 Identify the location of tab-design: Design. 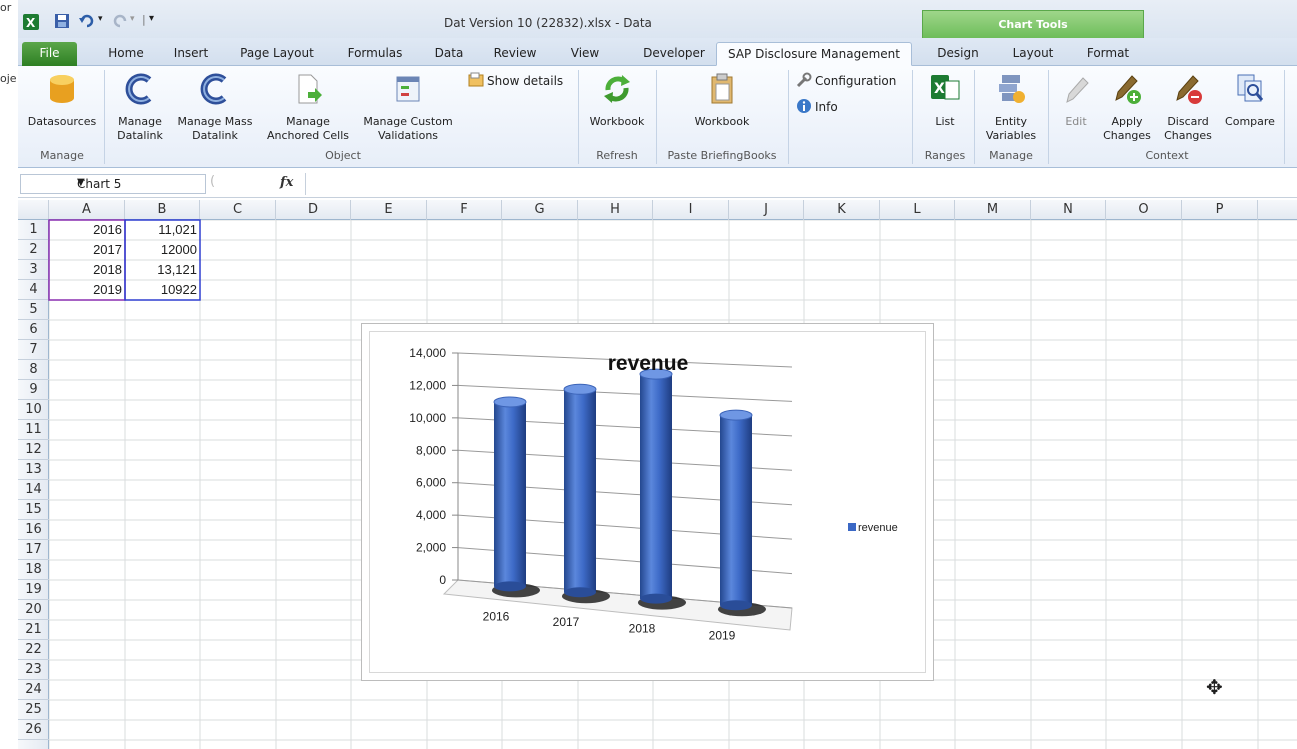
(958, 54).